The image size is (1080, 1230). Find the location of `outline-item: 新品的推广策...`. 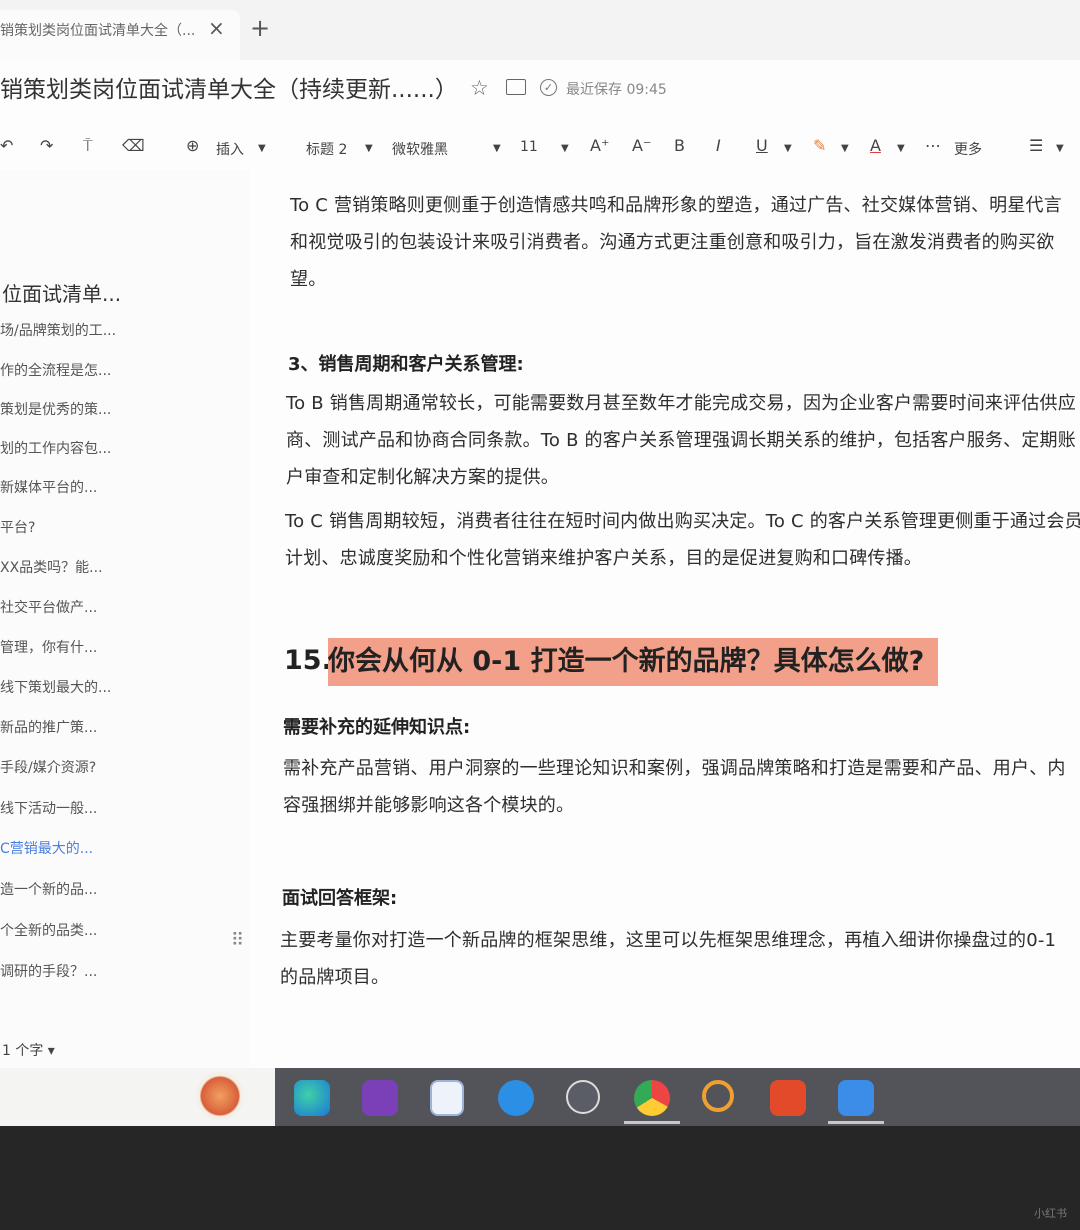

outline-item: 新品的推广策... is located at coordinates (48, 727).